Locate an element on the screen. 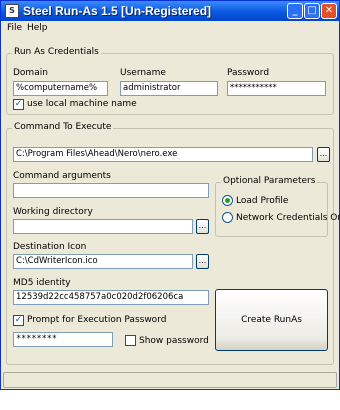  maximize-button: □ is located at coordinates (312, 11).